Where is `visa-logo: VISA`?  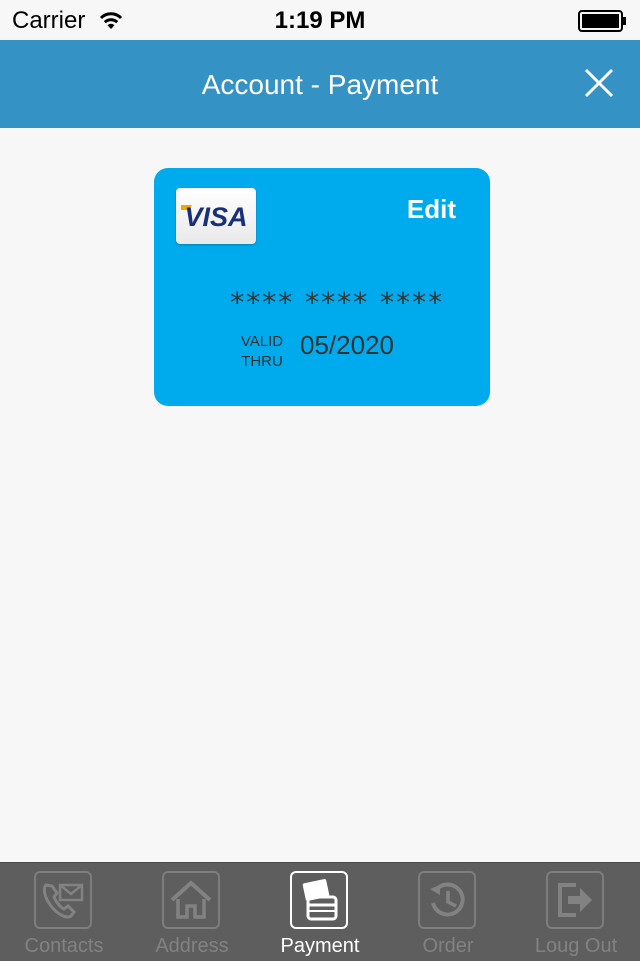
visa-logo: VISA is located at coordinates (216, 216).